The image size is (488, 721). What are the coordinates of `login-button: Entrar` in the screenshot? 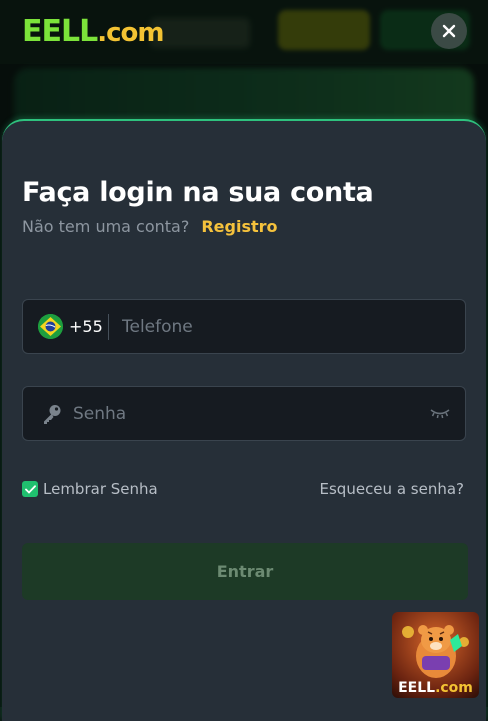 It's located at (245, 571).